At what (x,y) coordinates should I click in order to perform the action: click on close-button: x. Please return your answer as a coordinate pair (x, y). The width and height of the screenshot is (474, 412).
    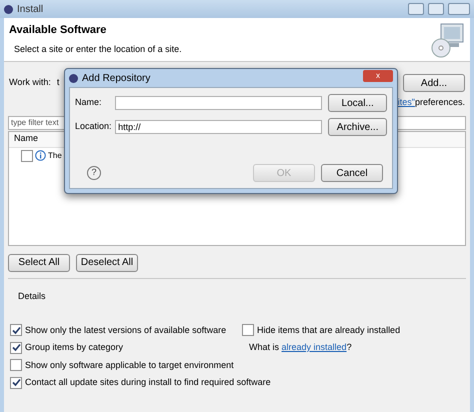
    Looking at the image, I should click on (378, 76).